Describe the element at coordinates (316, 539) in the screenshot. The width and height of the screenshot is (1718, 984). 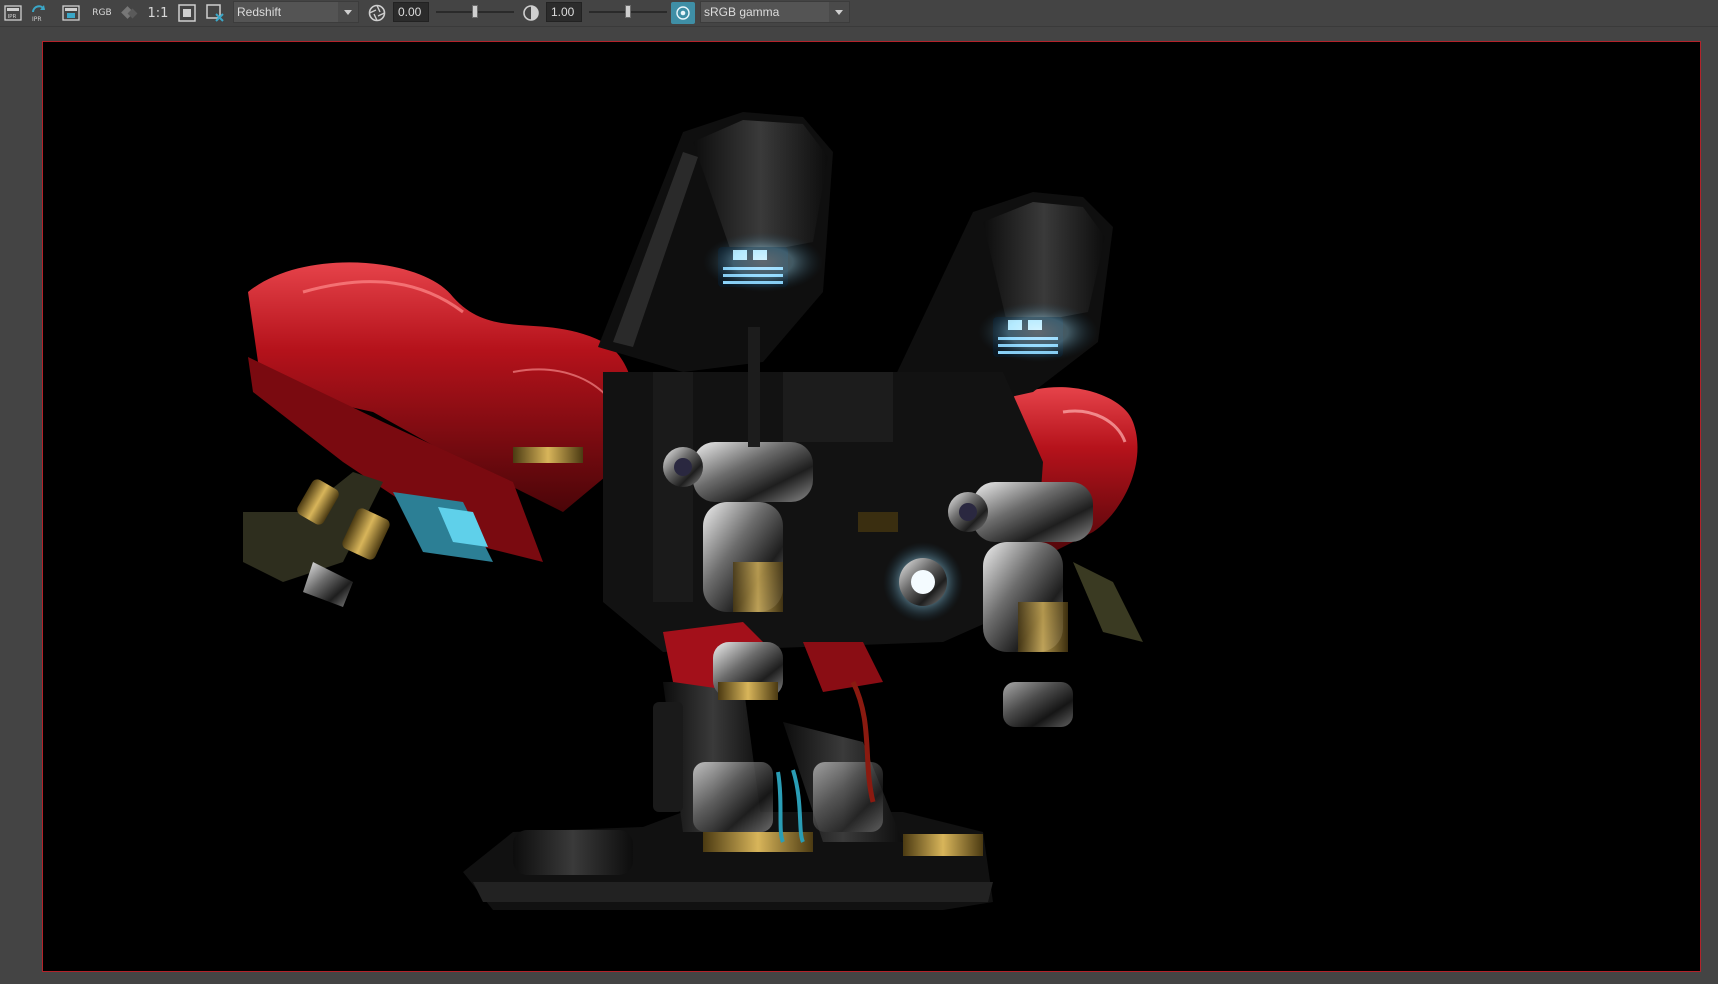
I see `left-claw` at that location.